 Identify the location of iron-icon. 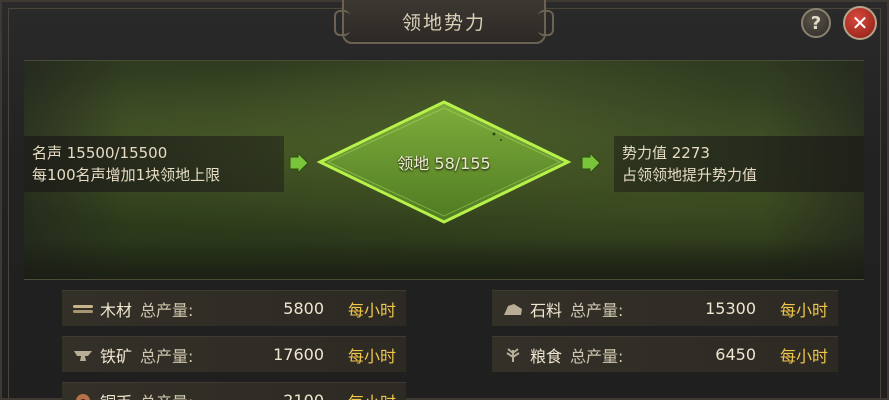
(83, 355).